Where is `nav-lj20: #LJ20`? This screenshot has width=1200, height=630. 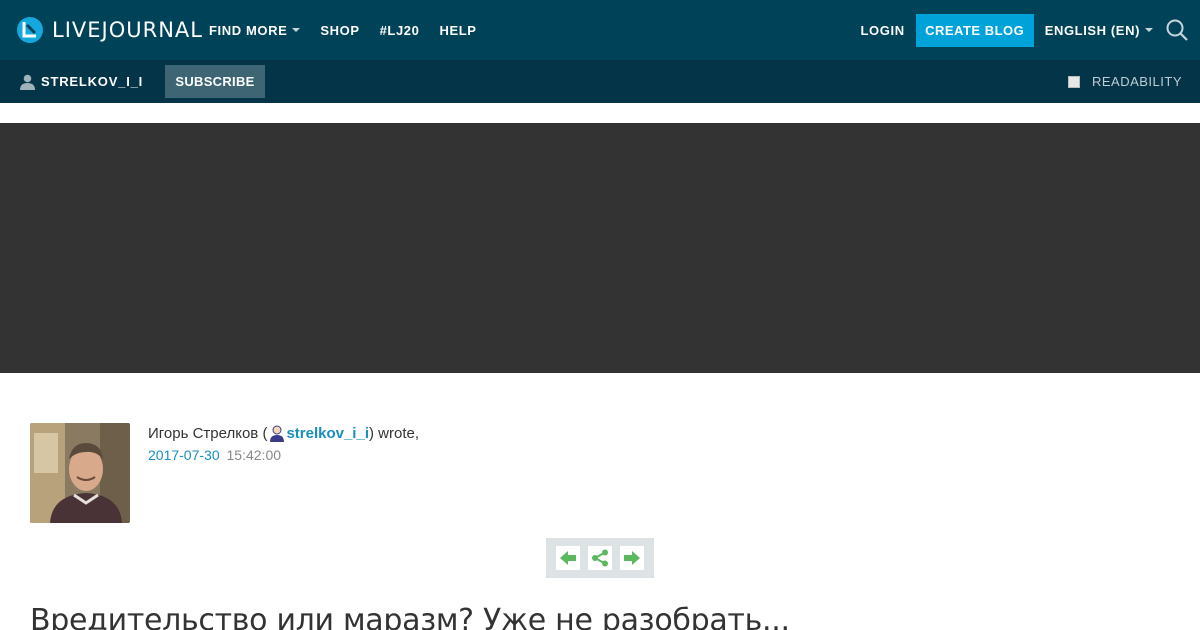
nav-lj20: #LJ20 is located at coordinates (400, 30).